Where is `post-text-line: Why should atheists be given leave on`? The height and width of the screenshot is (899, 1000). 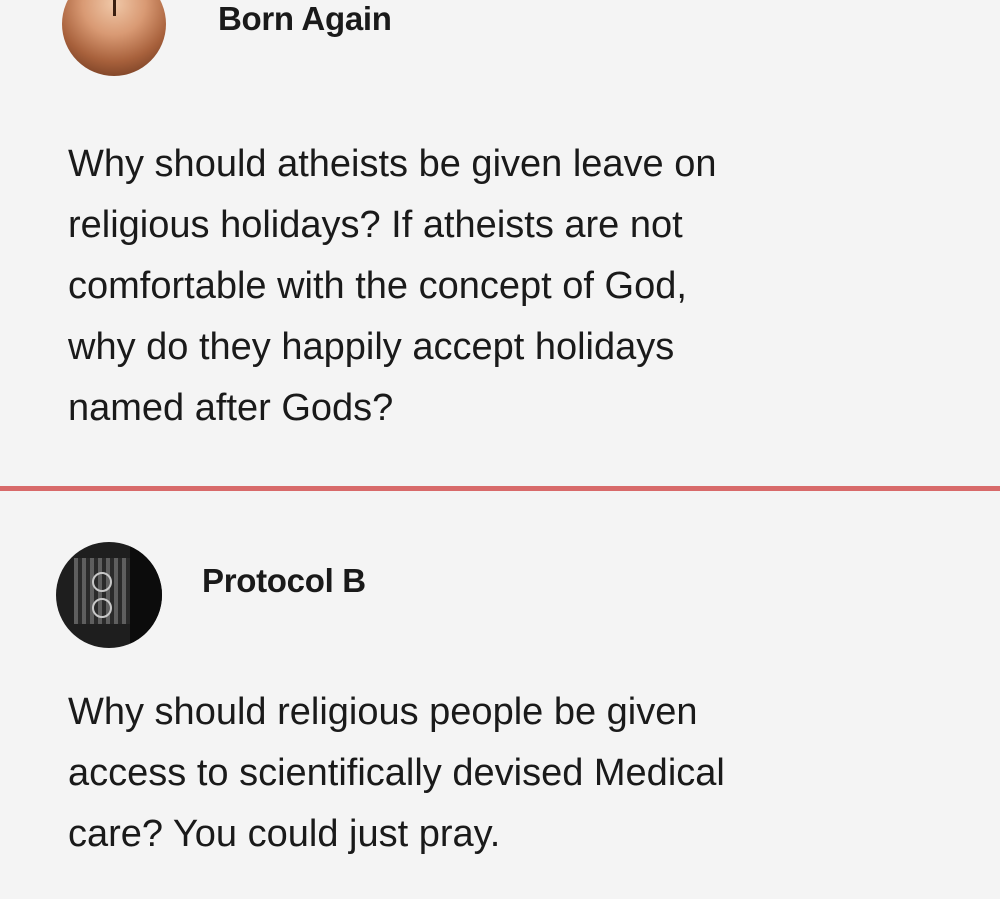
post-text-line: Why should atheists be given leave on is located at coordinates (392, 164).